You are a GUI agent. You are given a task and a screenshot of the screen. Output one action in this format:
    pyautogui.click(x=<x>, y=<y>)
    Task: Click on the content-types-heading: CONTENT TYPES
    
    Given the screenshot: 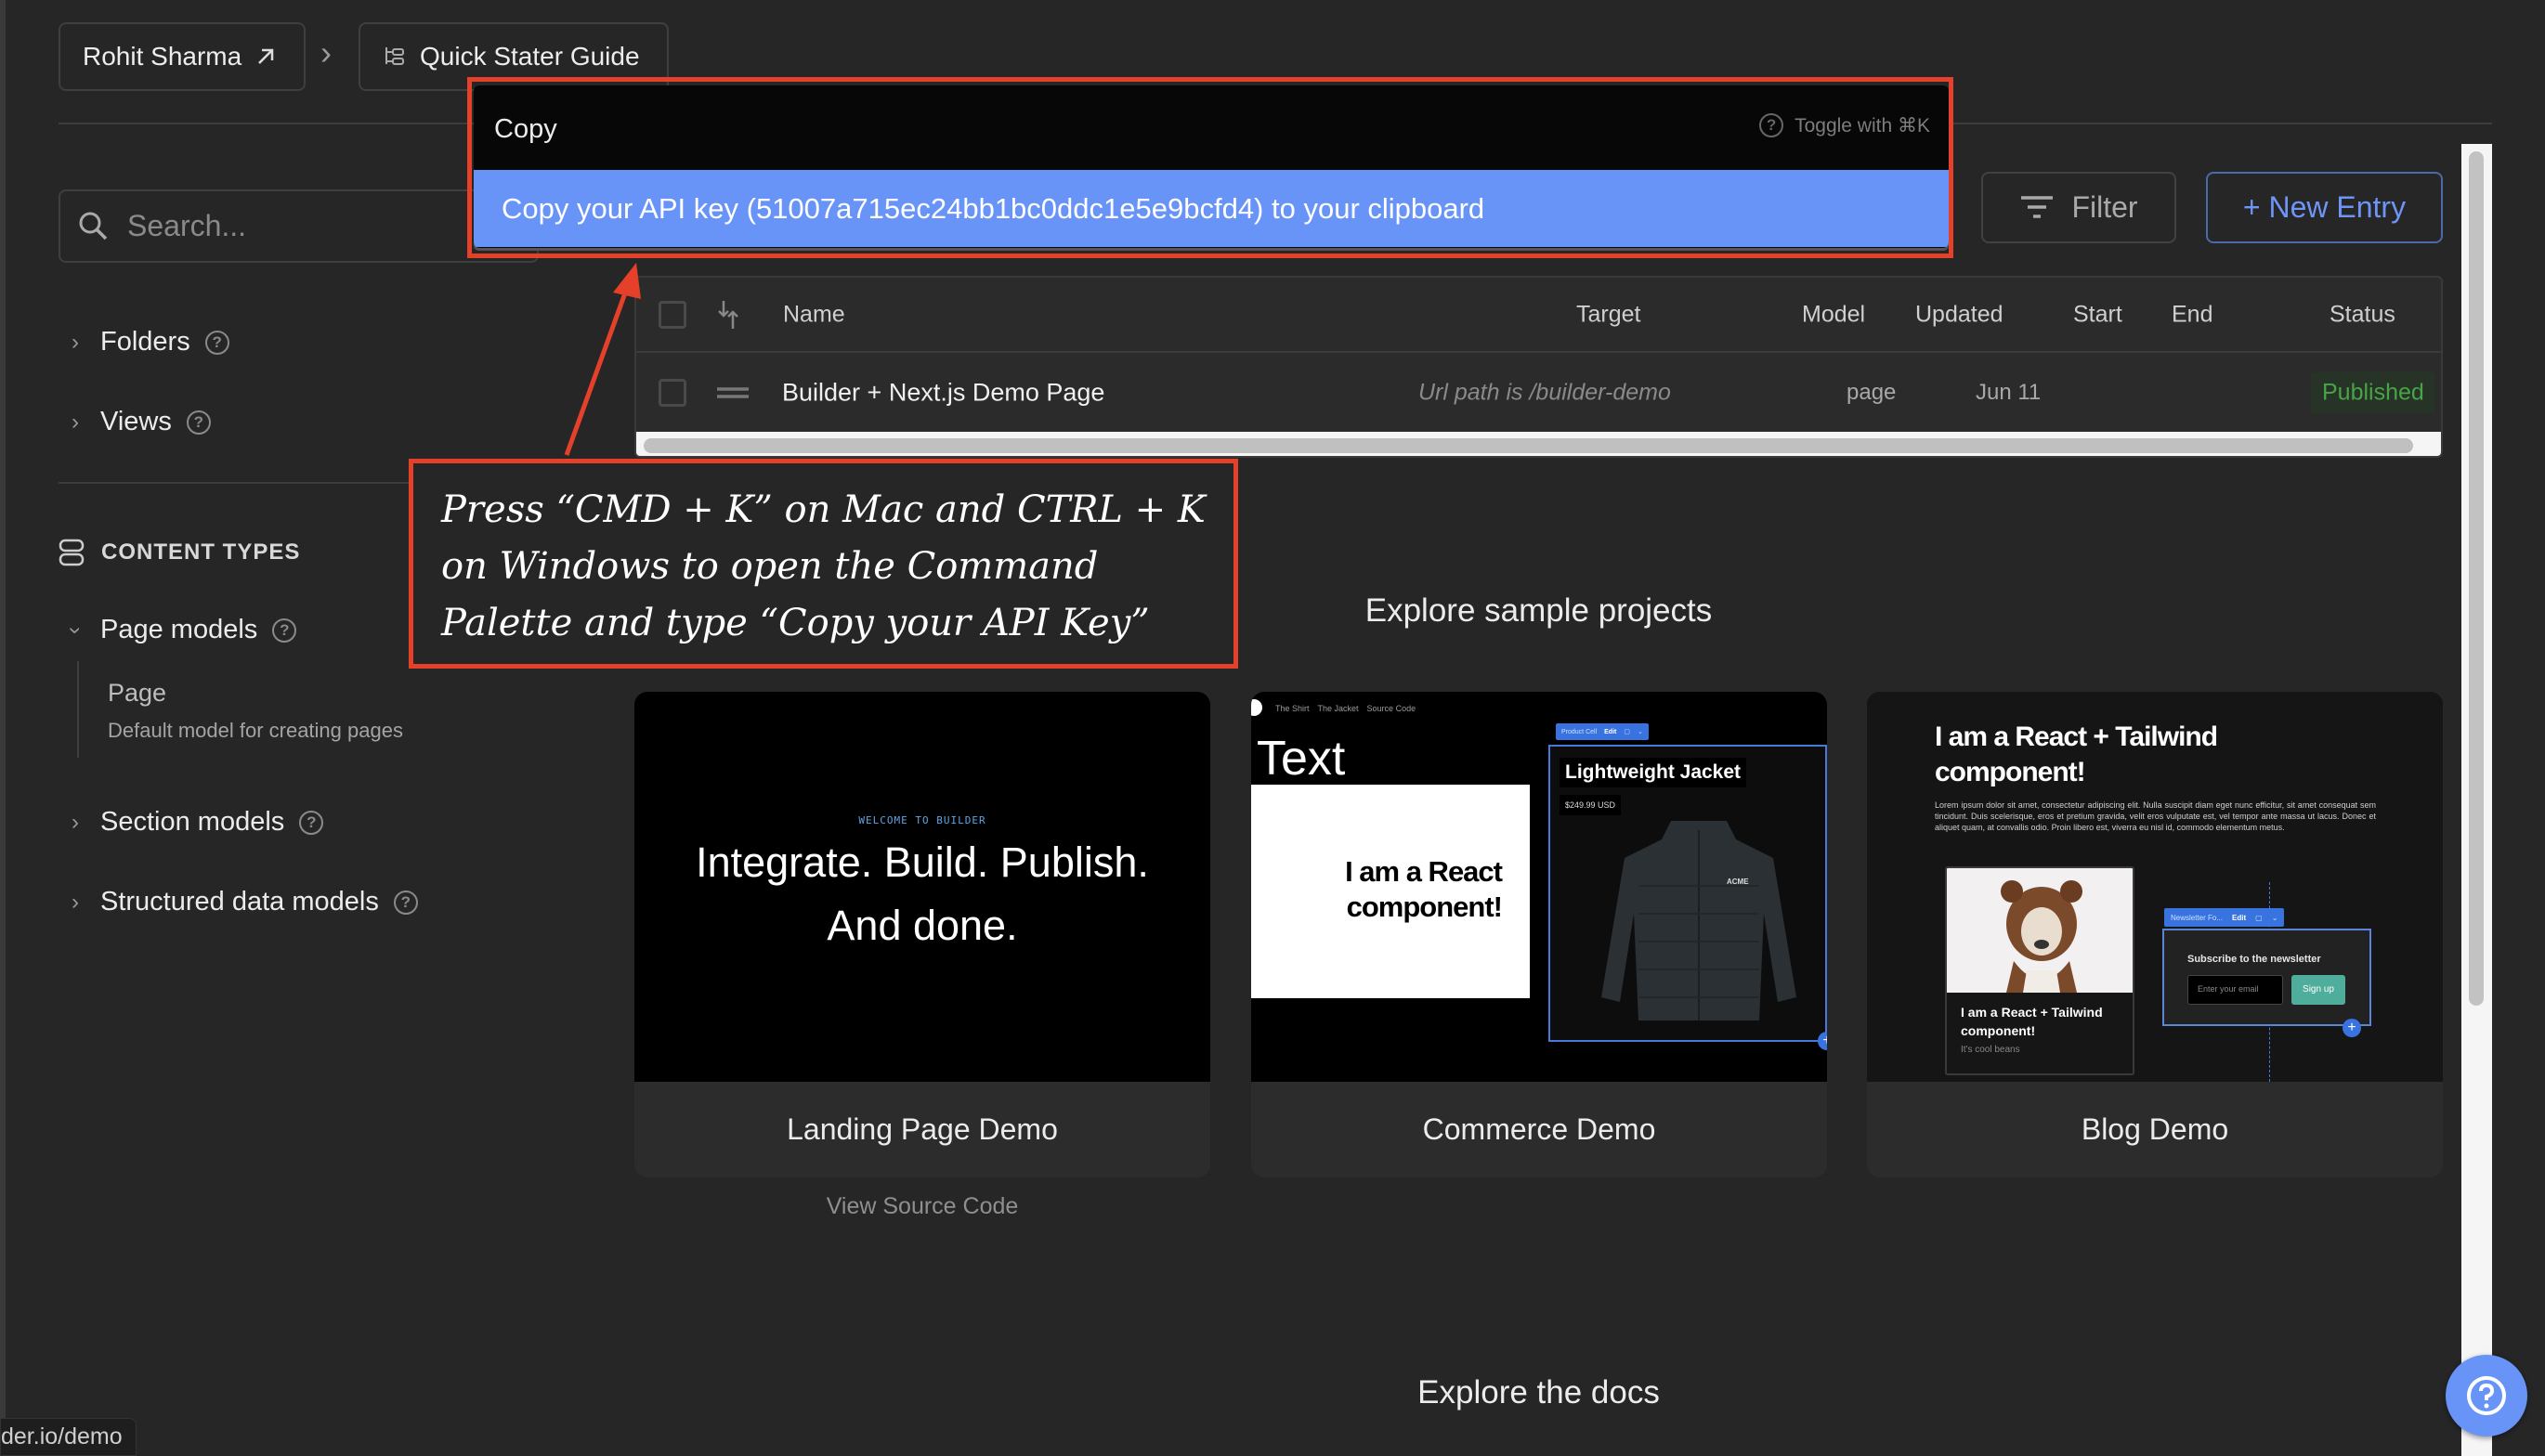 What is the action you would take?
    pyautogui.click(x=179, y=552)
    